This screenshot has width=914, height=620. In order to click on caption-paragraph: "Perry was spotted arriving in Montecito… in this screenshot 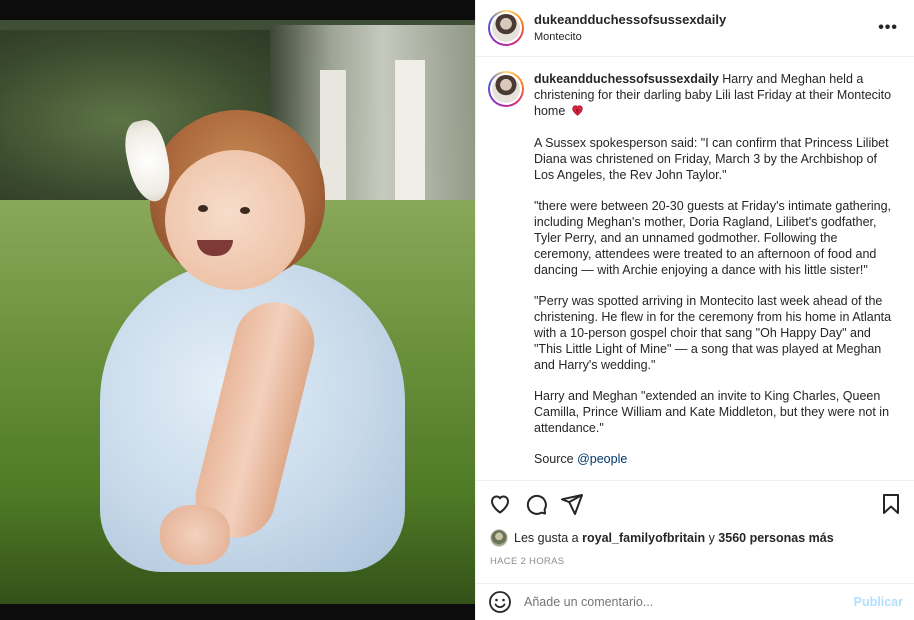, I will do `click(713, 333)`.